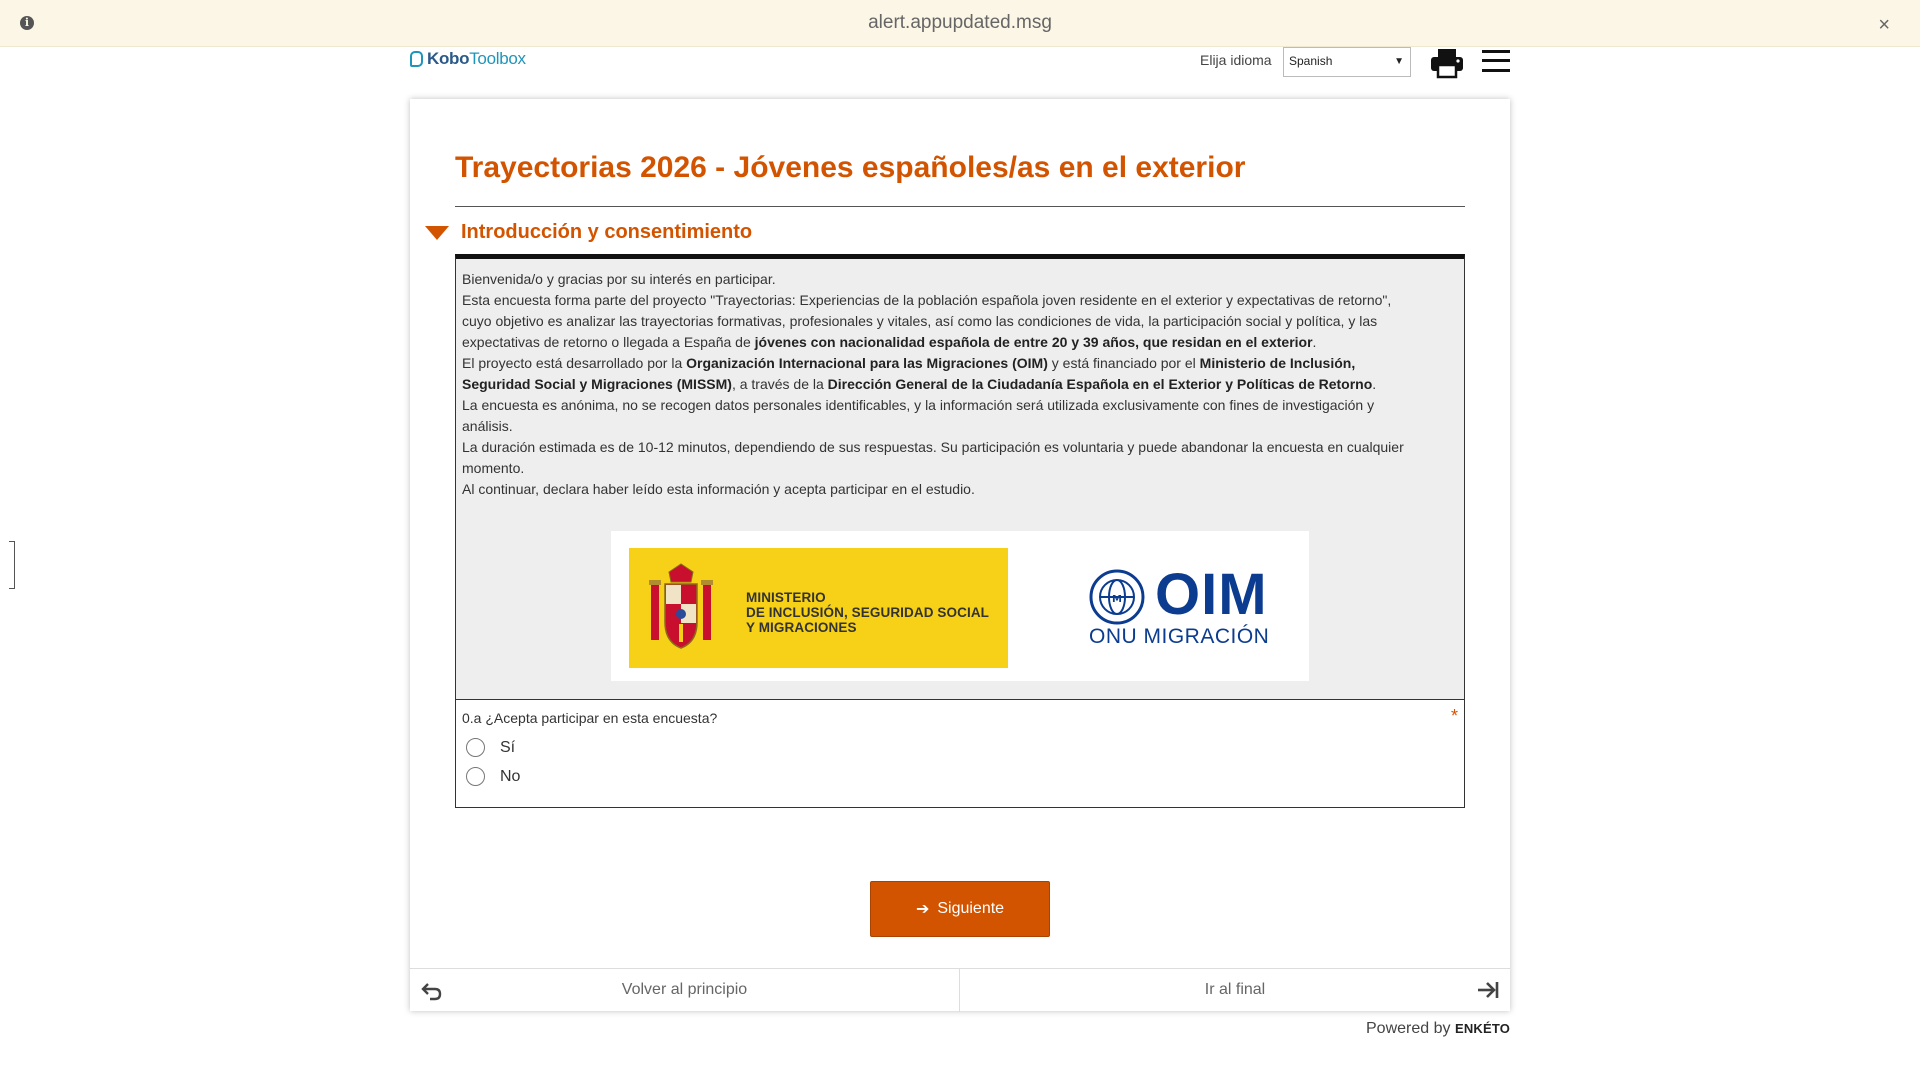 The width and height of the screenshot is (1920, 1080). I want to click on powered-by: Powered by ENKÉTO, so click(1438, 1029).